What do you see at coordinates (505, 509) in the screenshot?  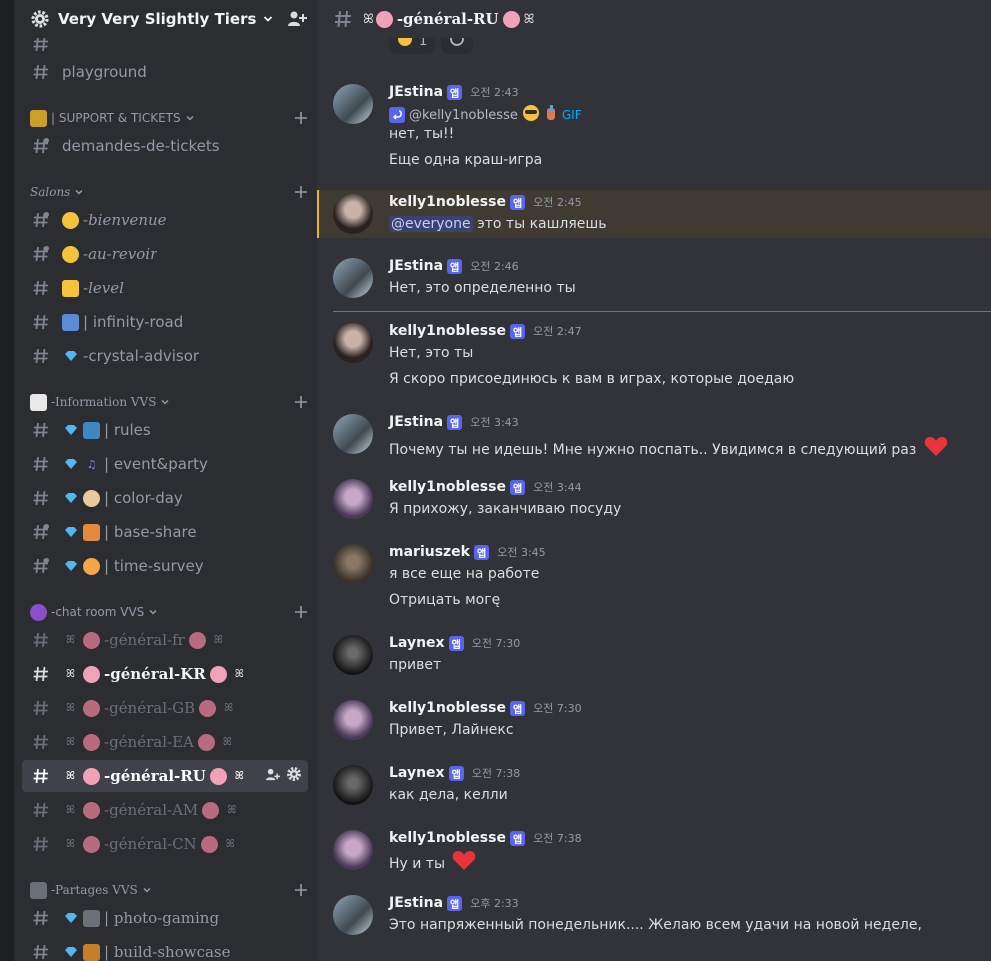 I see `message-line: Я прихожу, заканчиваю посуду` at bounding box center [505, 509].